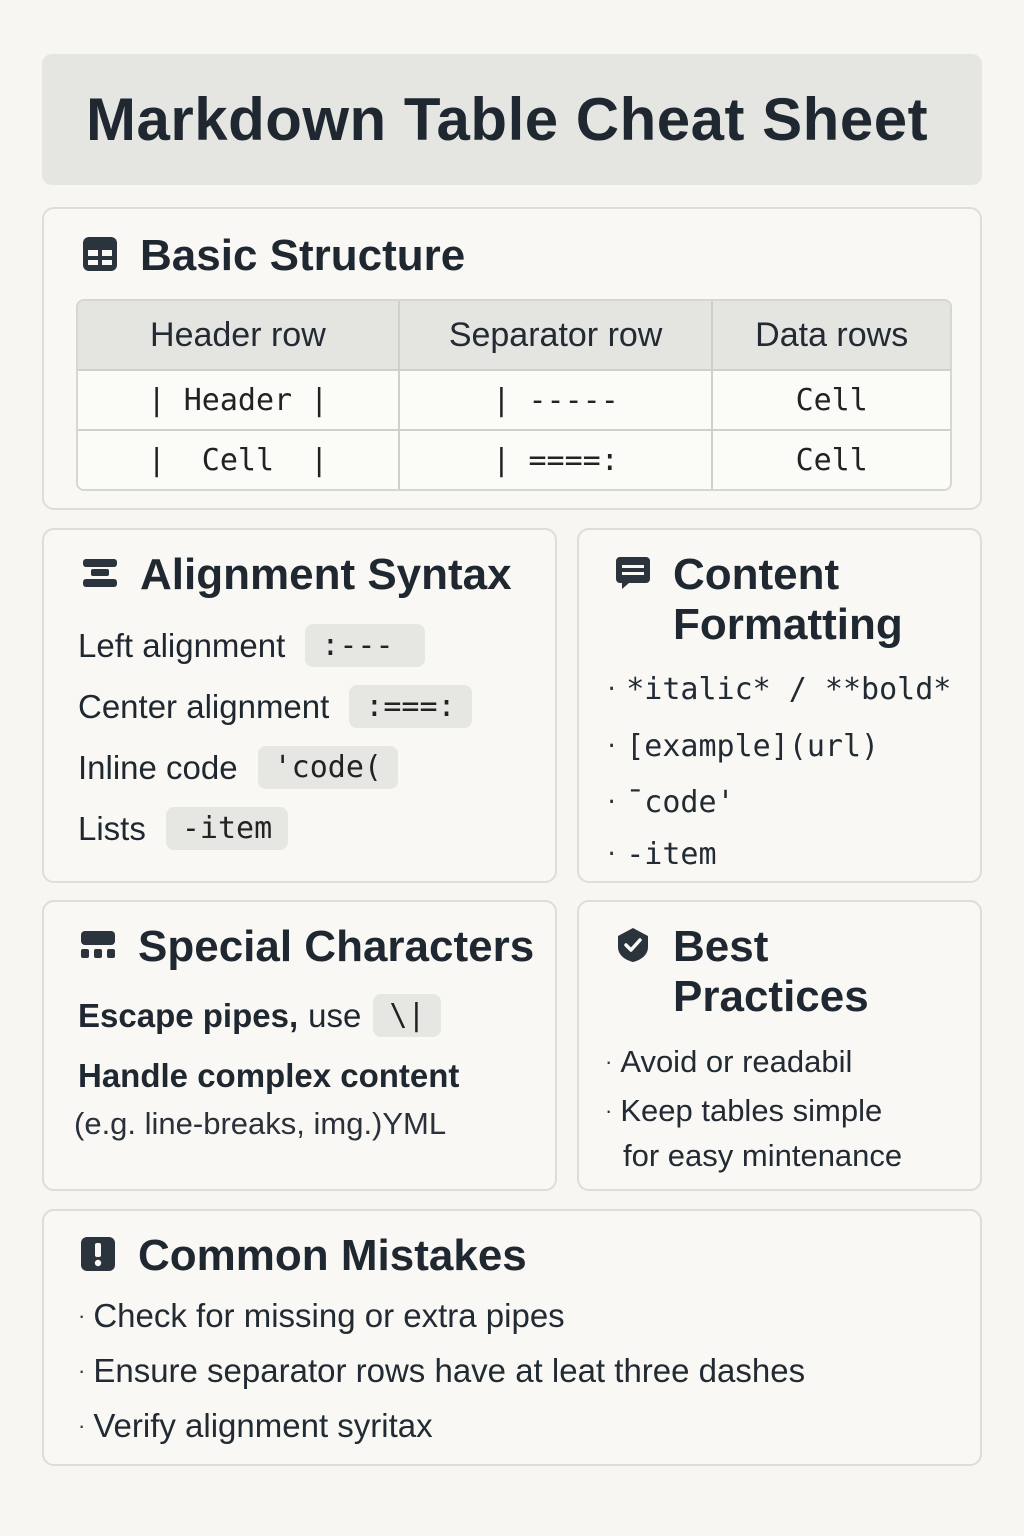  I want to click on list-item: · -item, so click(661, 854).